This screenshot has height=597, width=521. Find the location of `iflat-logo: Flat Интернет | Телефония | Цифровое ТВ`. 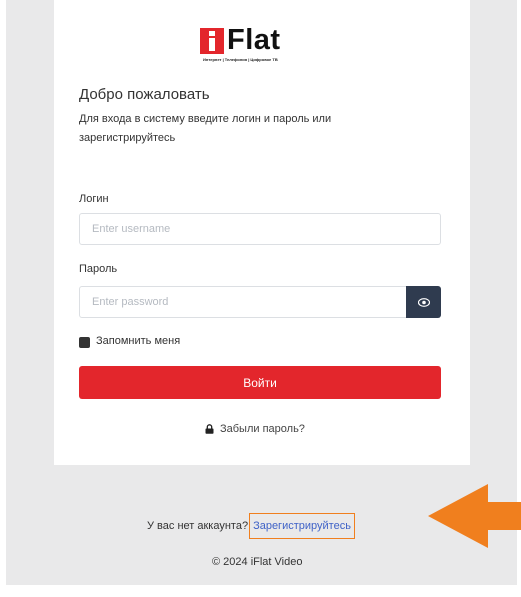

iflat-logo: Flat Интернет | Телефония | Цифровое ТВ is located at coordinates (260, 43).